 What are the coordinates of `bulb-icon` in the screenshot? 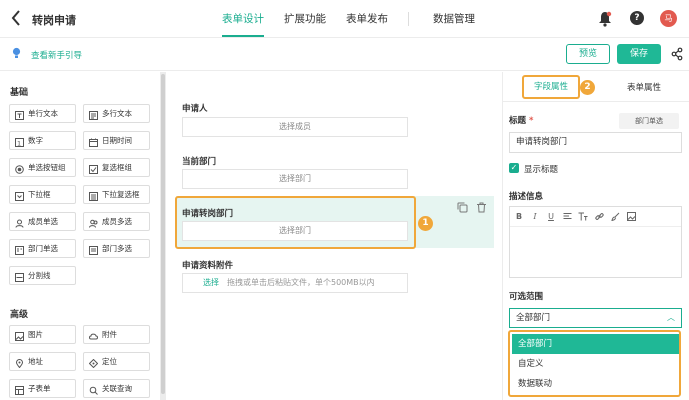 It's located at (16, 53).